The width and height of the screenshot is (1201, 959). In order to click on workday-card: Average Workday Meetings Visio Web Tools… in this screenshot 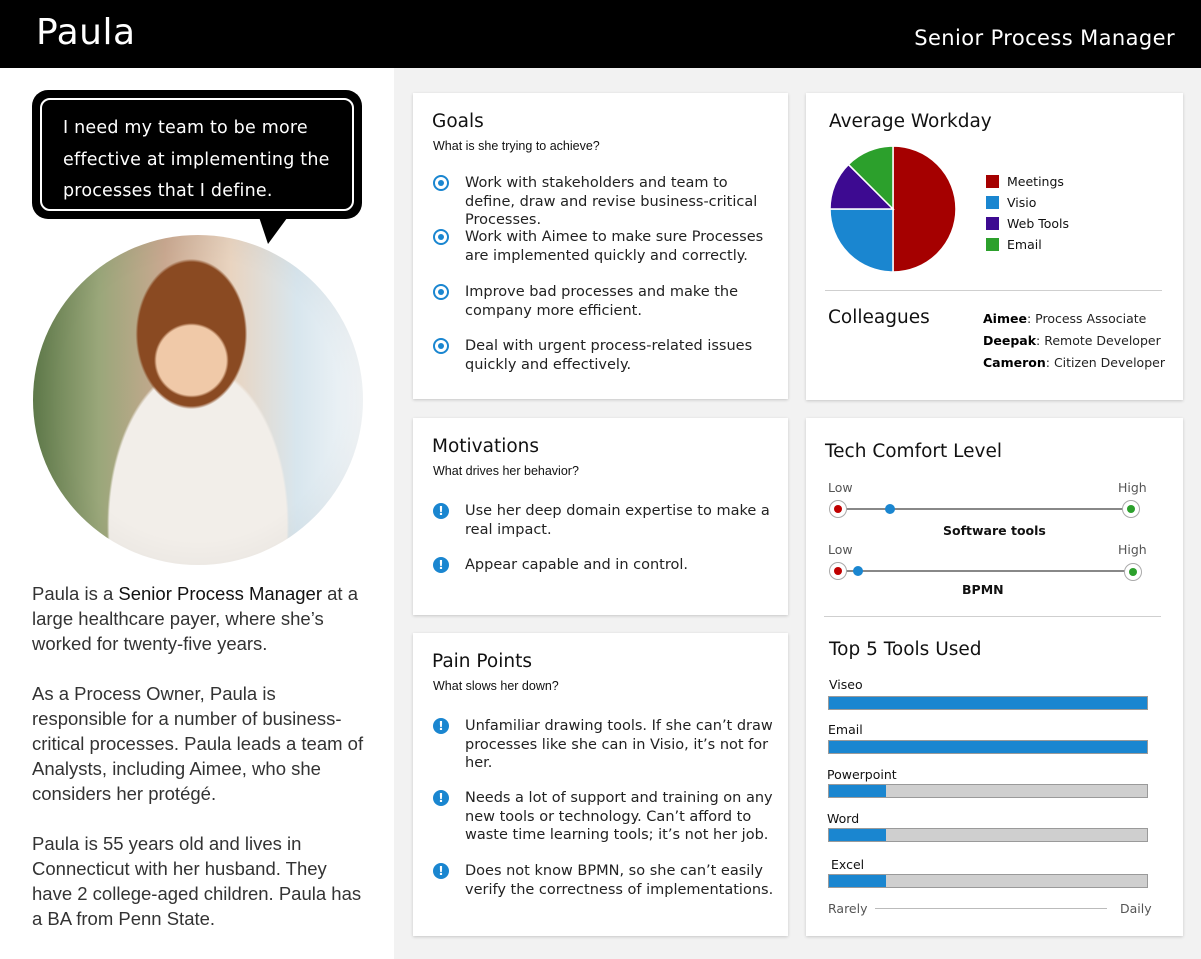, I will do `click(994, 246)`.